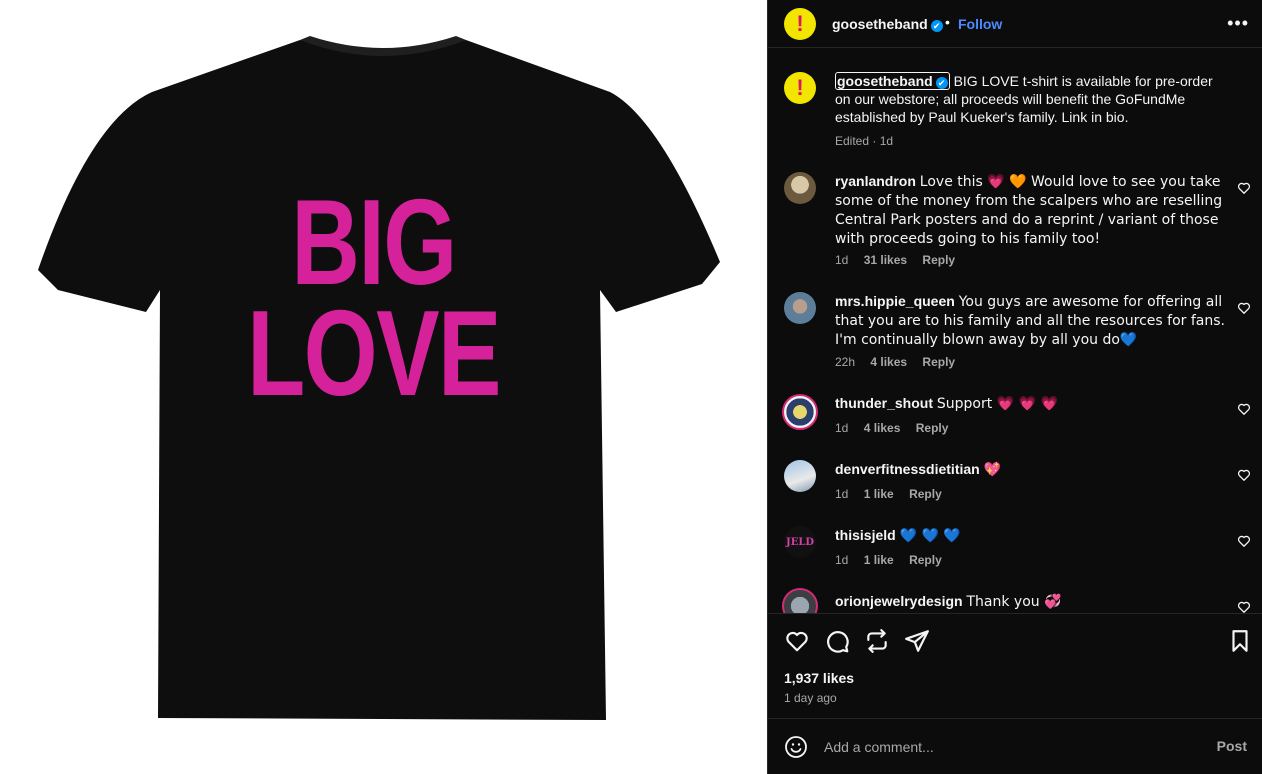  I want to click on caption-avatar: !, so click(800, 88).